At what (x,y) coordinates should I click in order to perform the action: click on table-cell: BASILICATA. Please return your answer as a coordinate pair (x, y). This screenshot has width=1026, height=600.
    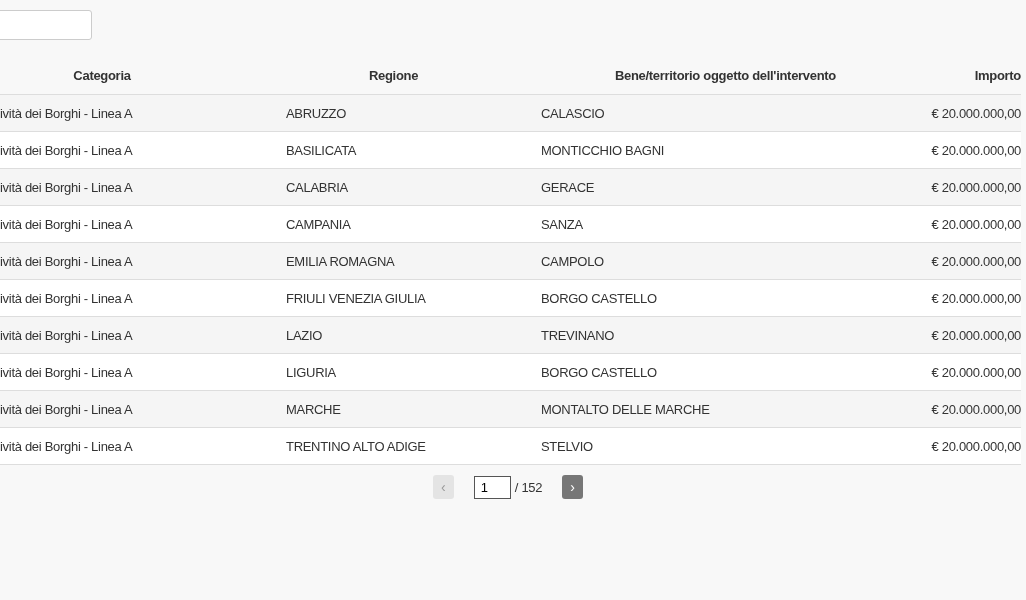
    Looking at the image, I should click on (411, 150).